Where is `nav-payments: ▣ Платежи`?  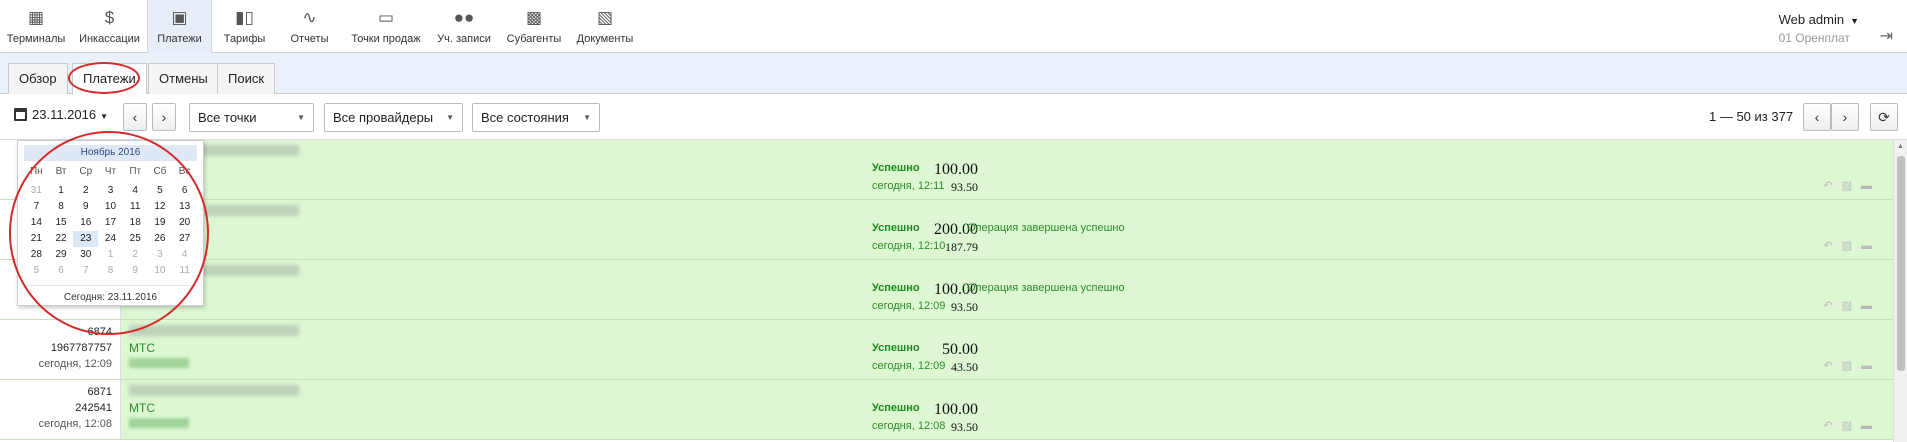 nav-payments: ▣ Платежи is located at coordinates (179, 26).